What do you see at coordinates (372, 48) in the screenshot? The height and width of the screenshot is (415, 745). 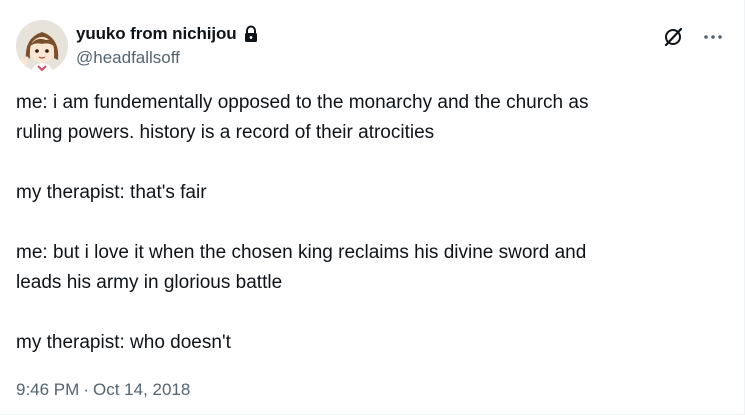 I see `tweet-header: yuuko from nichijou @headfallsoff` at bounding box center [372, 48].